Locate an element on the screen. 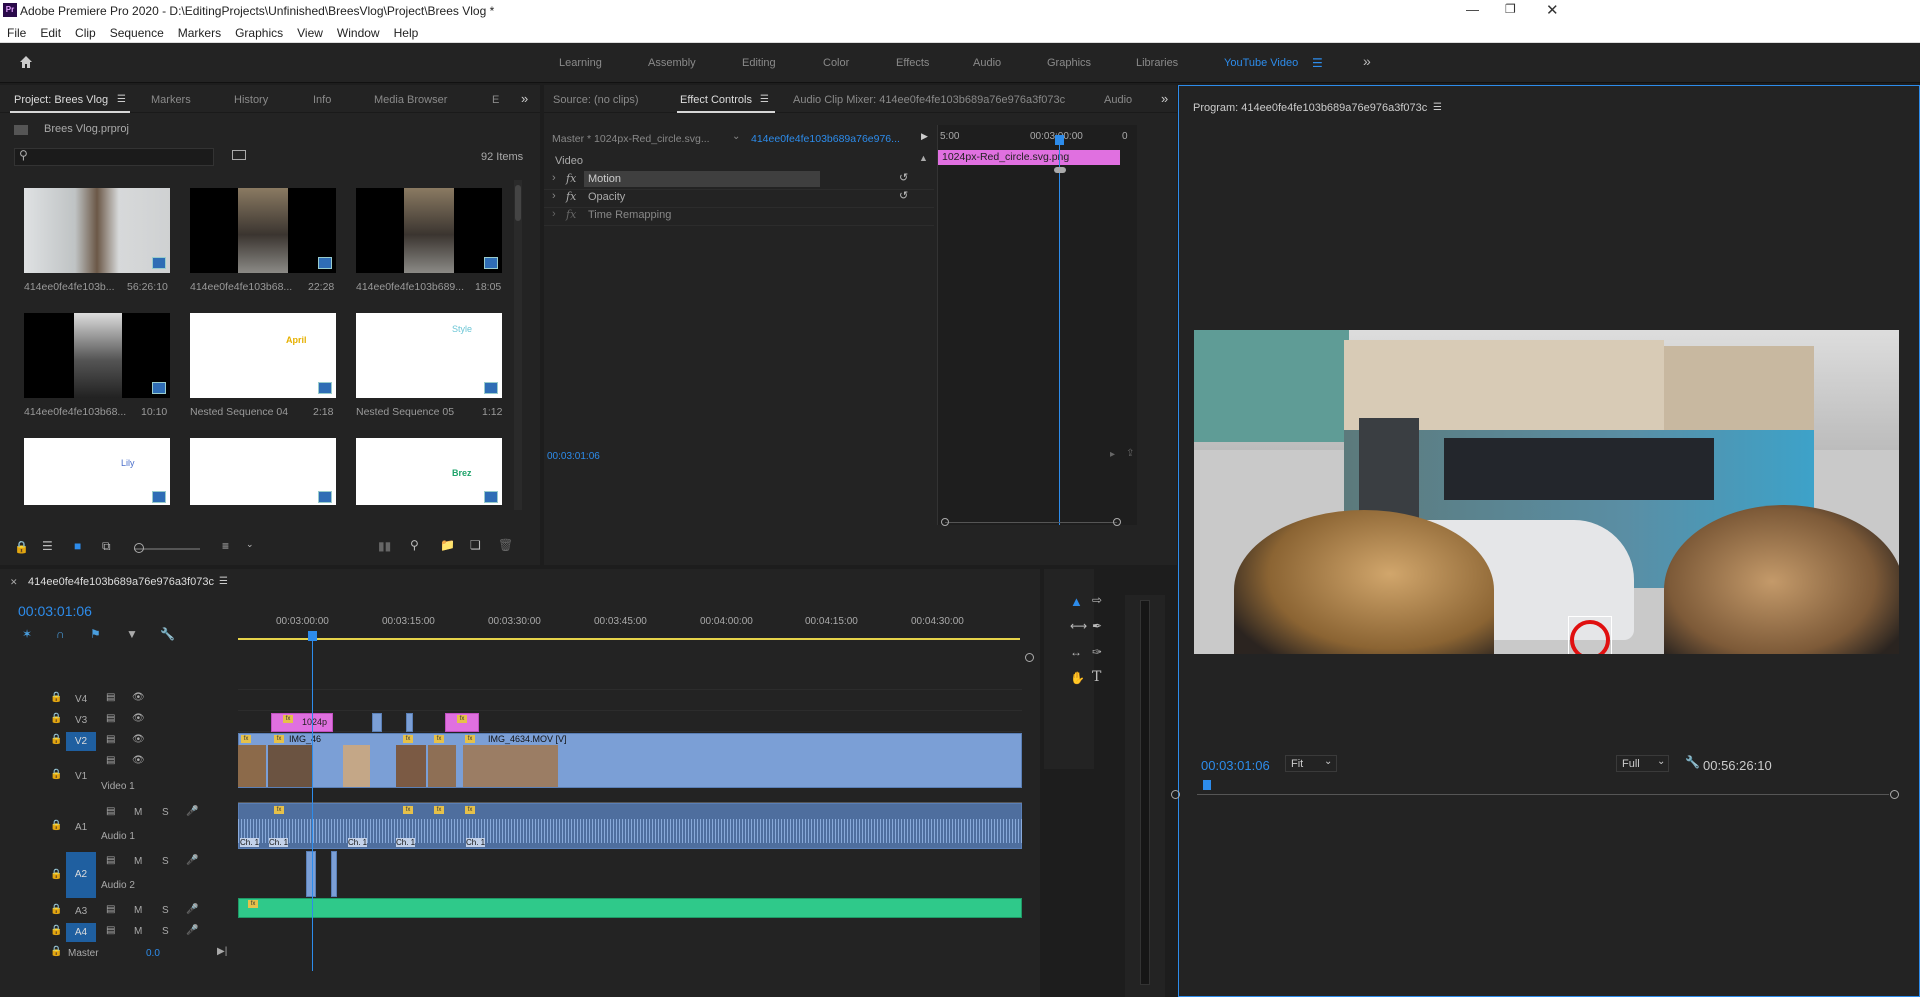 The height and width of the screenshot is (997, 1920). work-area-bar is located at coordinates (629, 639).